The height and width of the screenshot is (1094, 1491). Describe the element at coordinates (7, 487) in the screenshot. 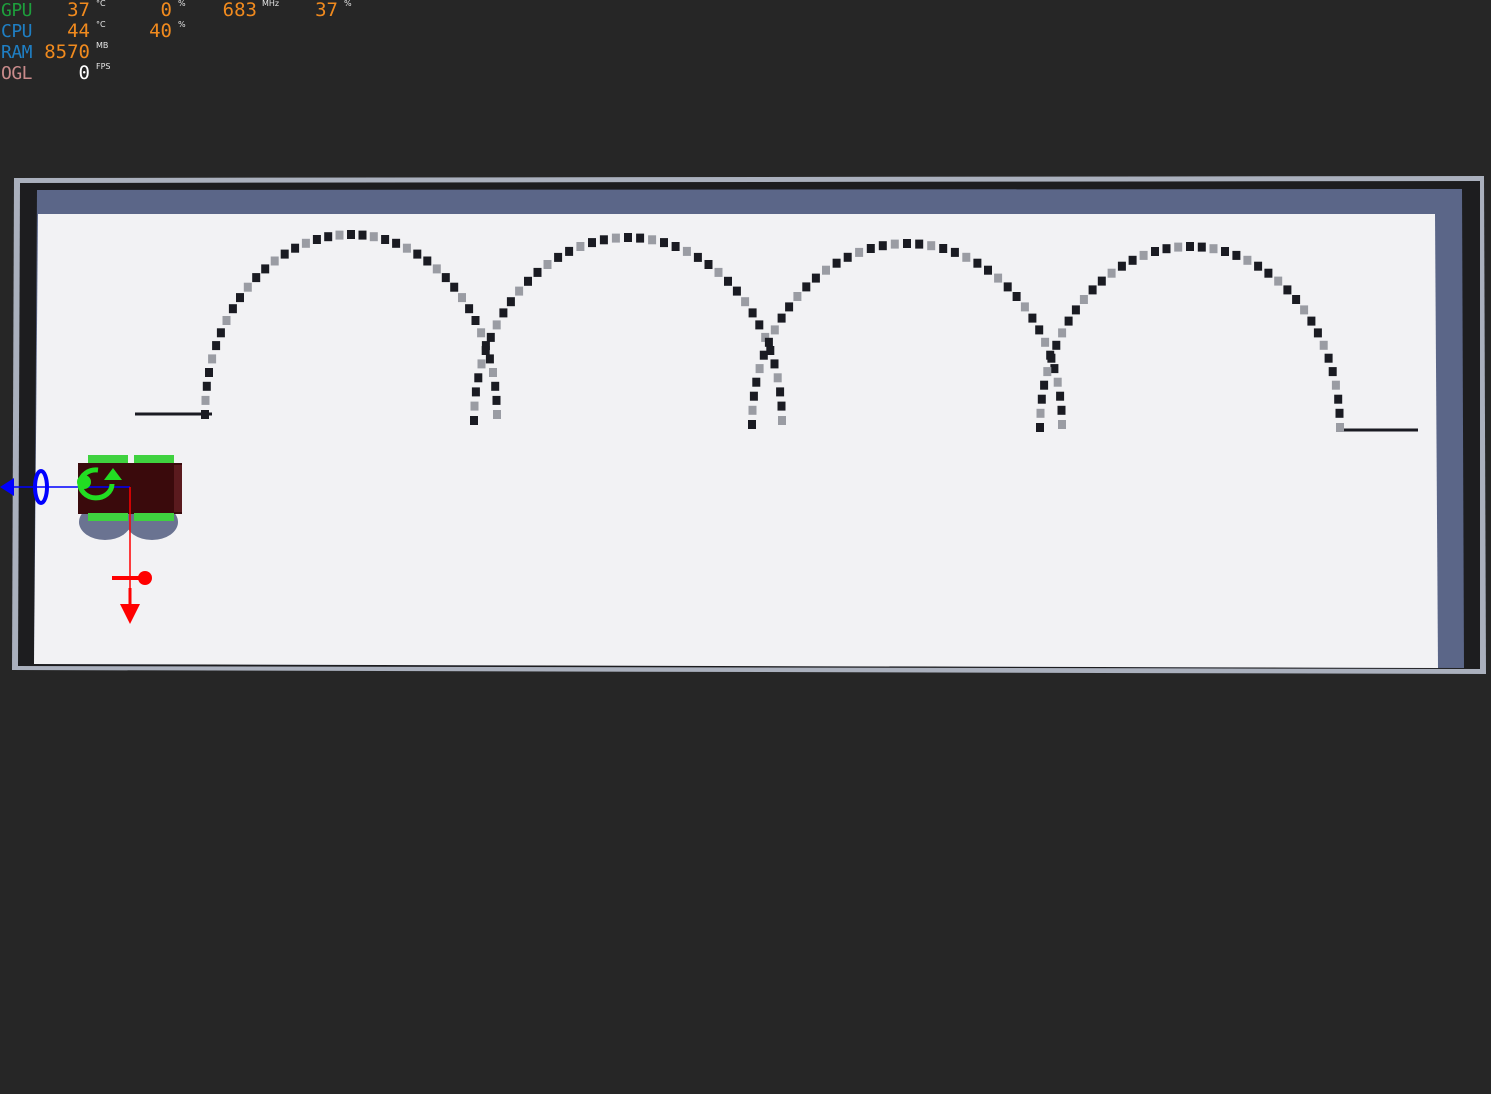

I see `gizmo-x-arrow-icon` at that location.